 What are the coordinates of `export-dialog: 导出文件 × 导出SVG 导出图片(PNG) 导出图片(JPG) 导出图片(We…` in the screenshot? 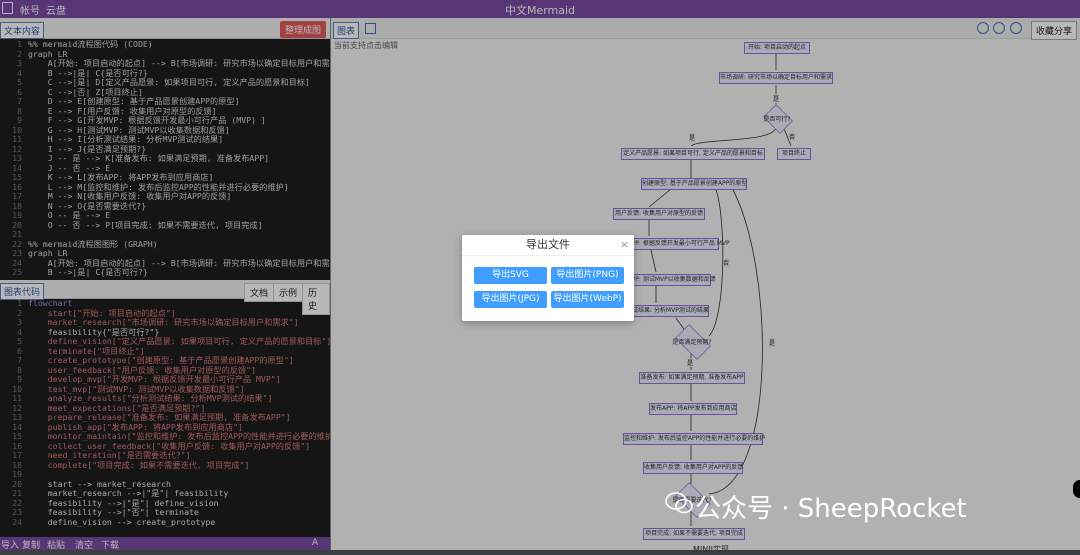 It's located at (548, 278).